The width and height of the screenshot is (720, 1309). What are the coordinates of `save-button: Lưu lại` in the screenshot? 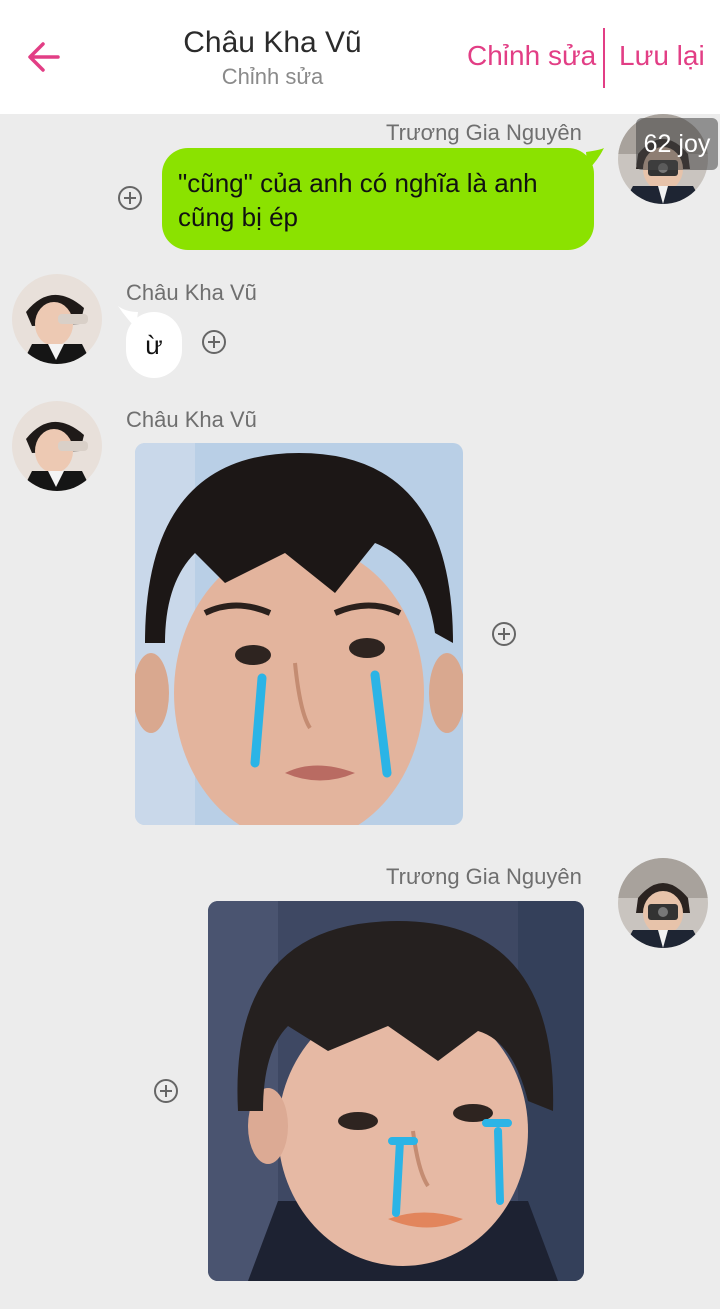 It's located at (662, 56).